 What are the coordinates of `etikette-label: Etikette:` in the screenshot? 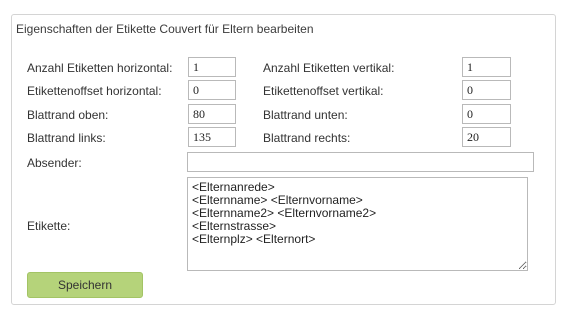 It's located at (49, 226).